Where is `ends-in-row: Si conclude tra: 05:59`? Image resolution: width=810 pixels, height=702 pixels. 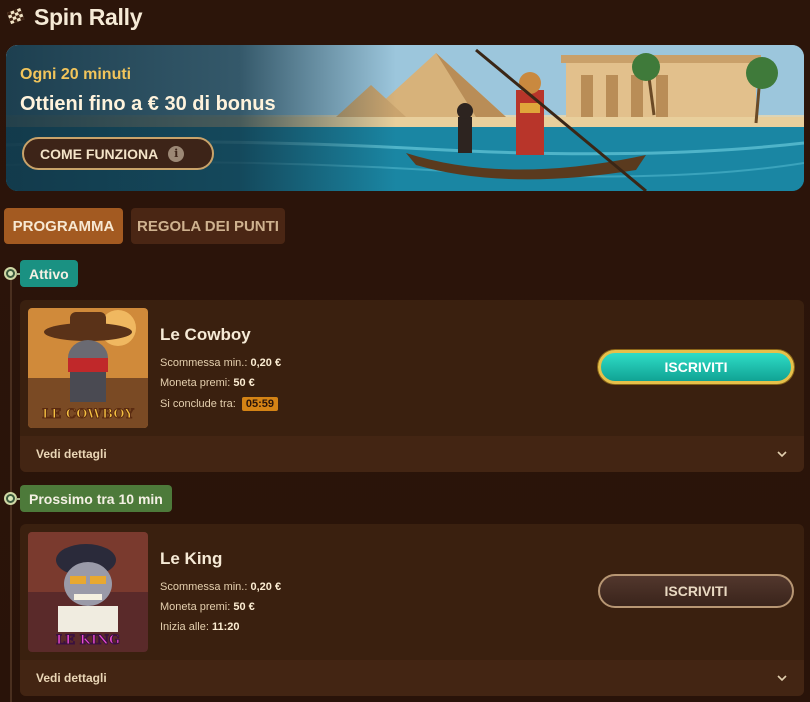 ends-in-row: Si conclude tra: 05:59 is located at coordinates (219, 404).